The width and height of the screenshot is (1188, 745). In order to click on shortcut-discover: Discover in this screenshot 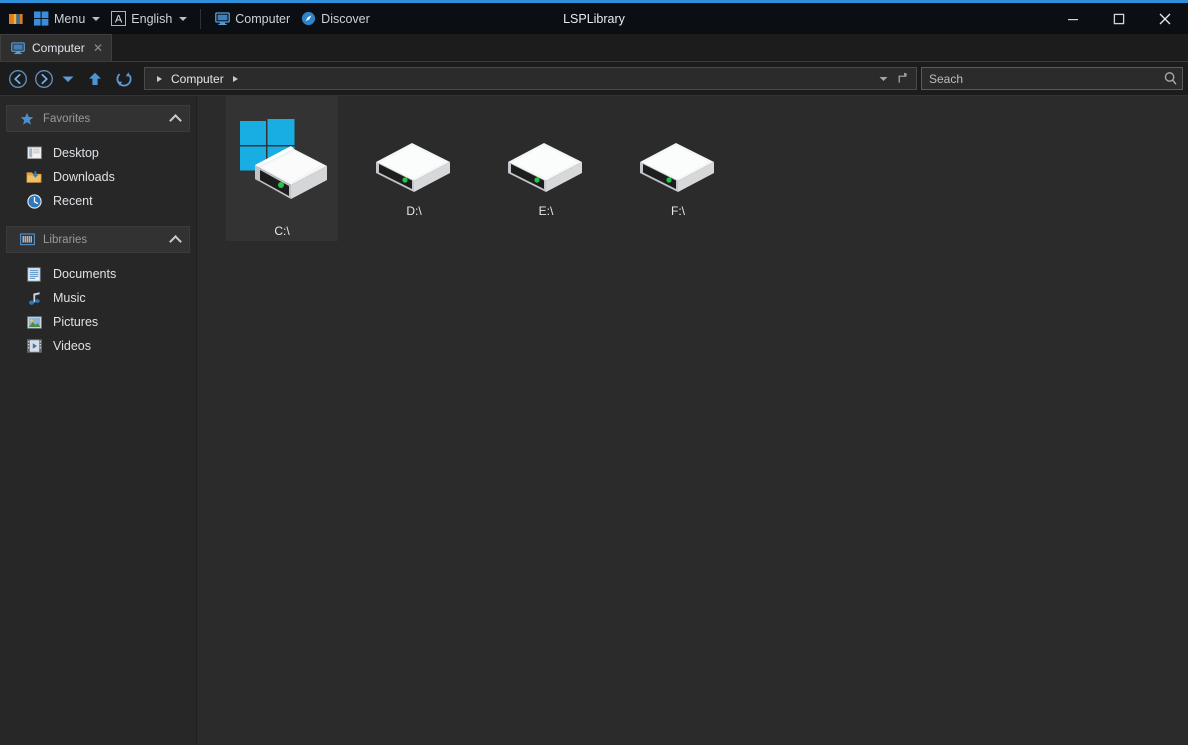, I will do `click(335, 19)`.